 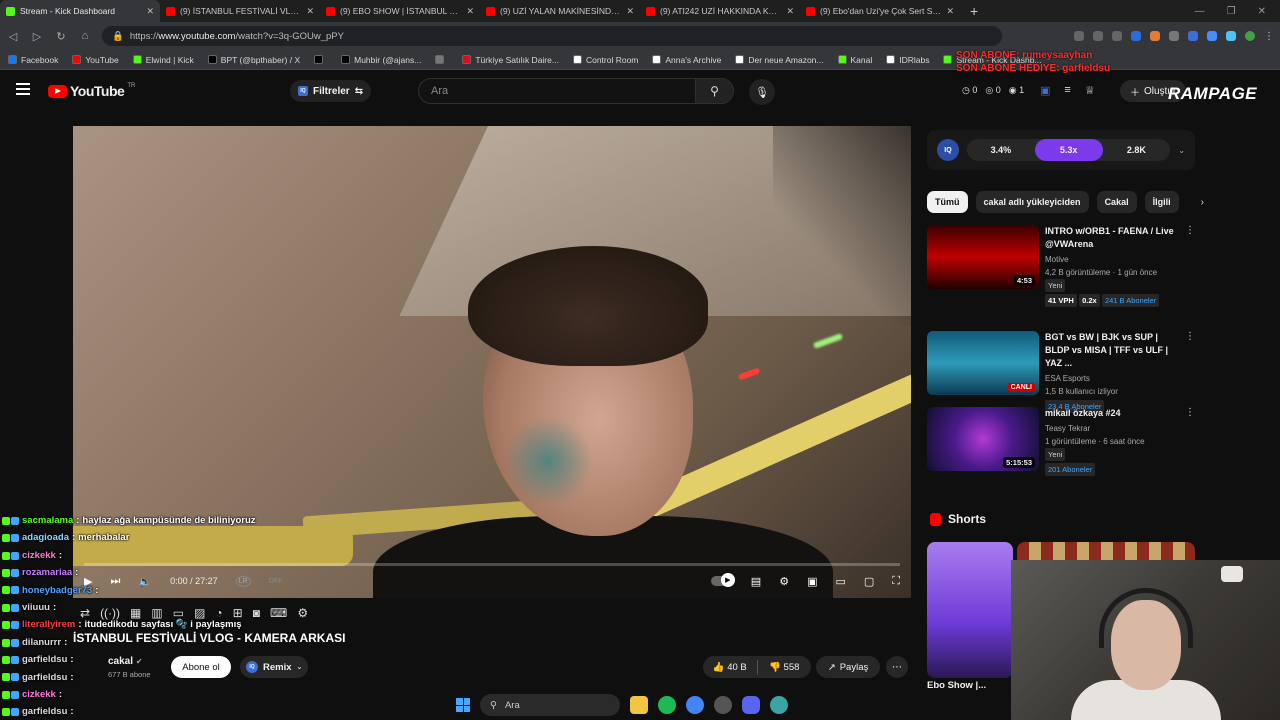 What do you see at coordinates (48, 624) in the screenshot?
I see `chat-username: literallyirem` at bounding box center [48, 624].